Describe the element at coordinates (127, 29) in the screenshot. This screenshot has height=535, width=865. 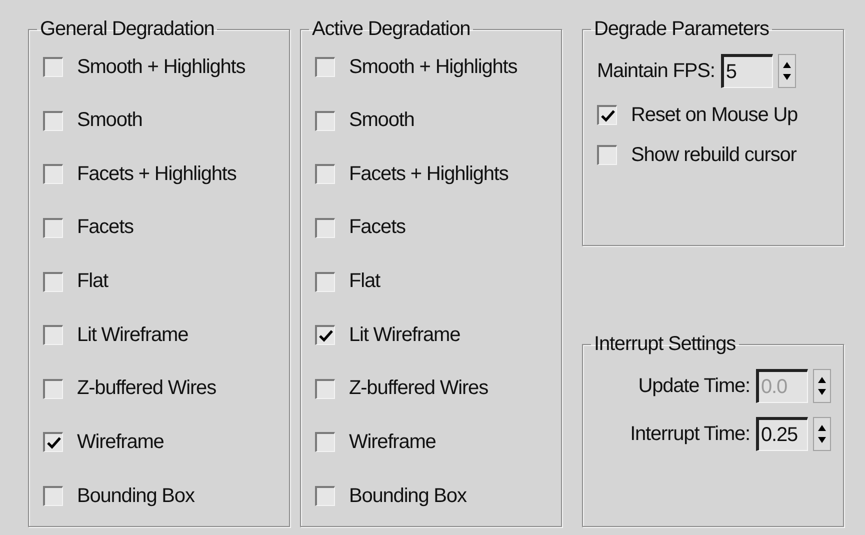
I see `group-title: General Degradation` at that location.